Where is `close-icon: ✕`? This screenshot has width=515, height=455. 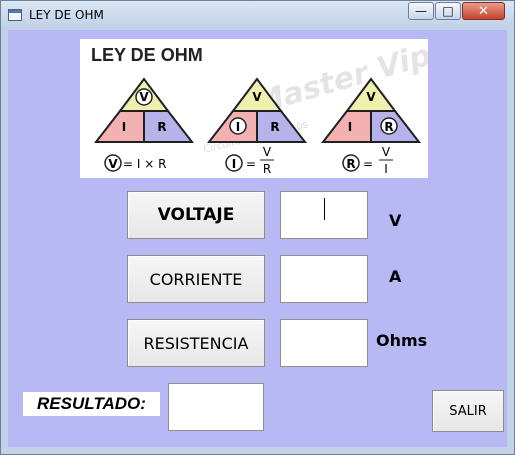
close-icon: ✕ is located at coordinates (483, 11).